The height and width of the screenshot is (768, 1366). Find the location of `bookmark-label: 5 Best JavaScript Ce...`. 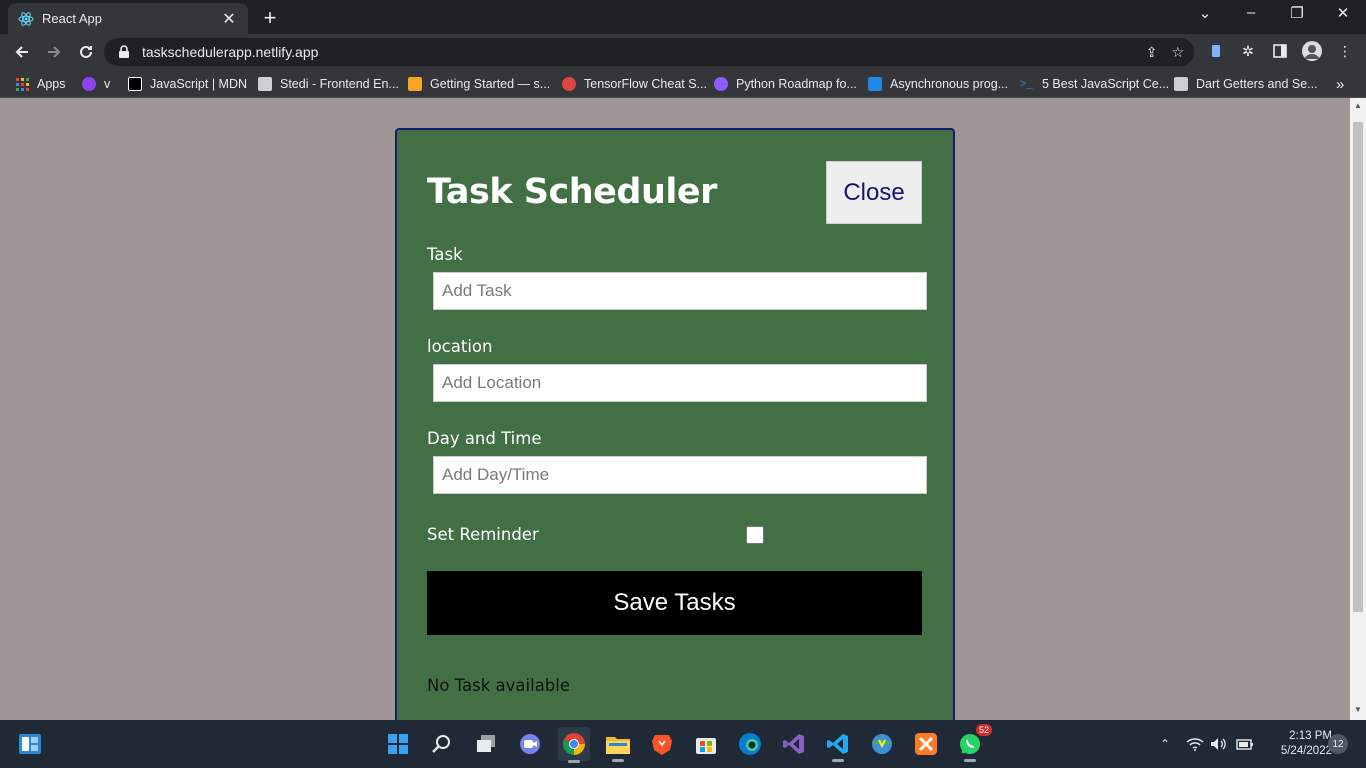

bookmark-label: 5 Best JavaScript Ce... is located at coordinates (1106, 84).